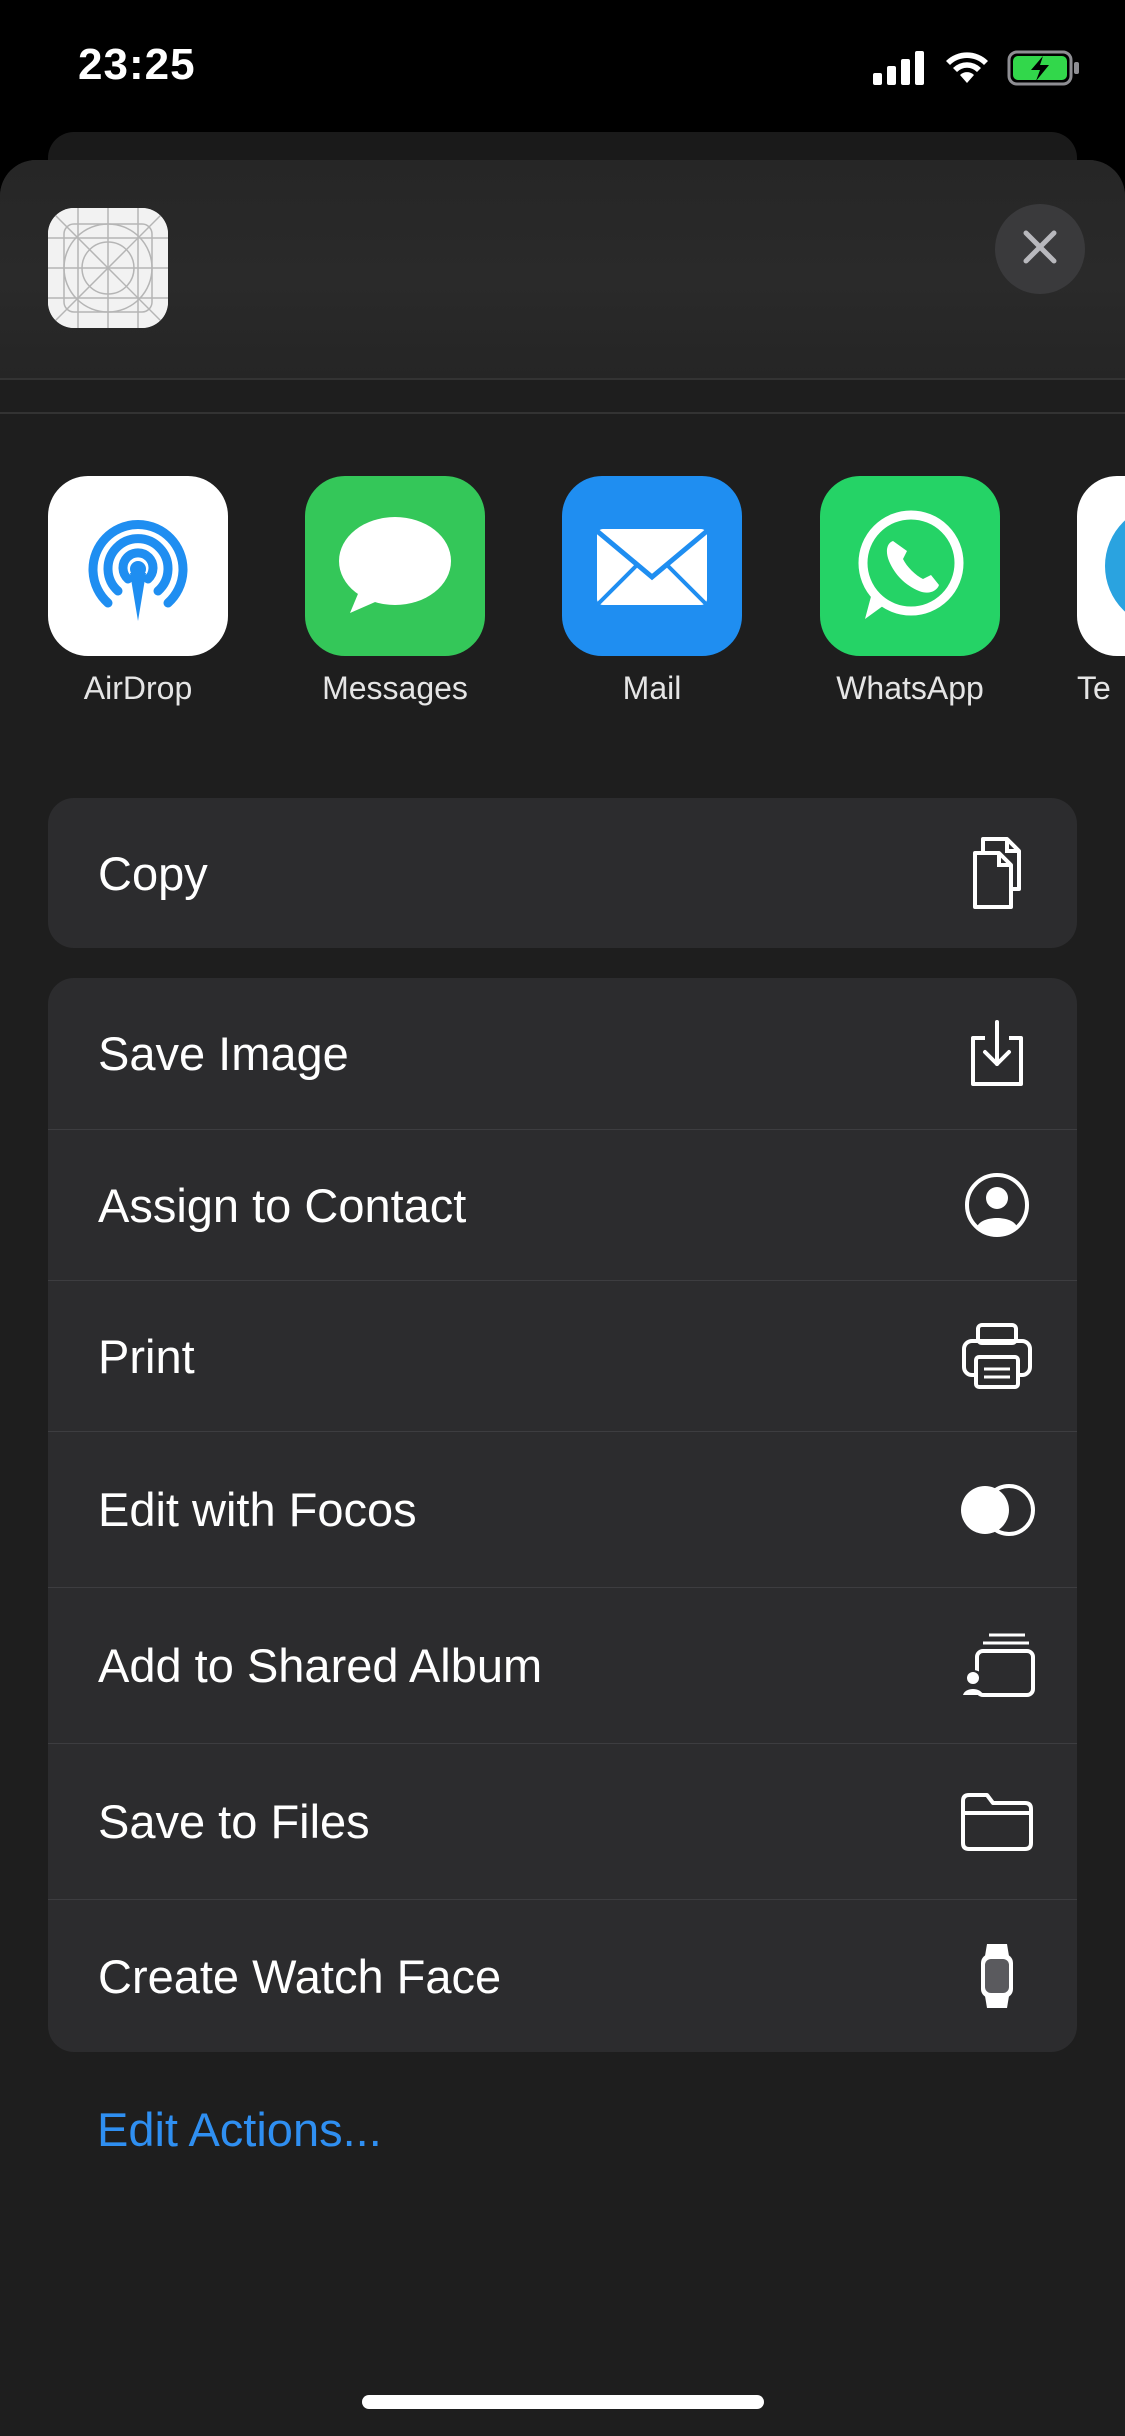  Describe the element at coordinates (910, 566) in the screenshot. I see `whatsapp-icon` at that location.